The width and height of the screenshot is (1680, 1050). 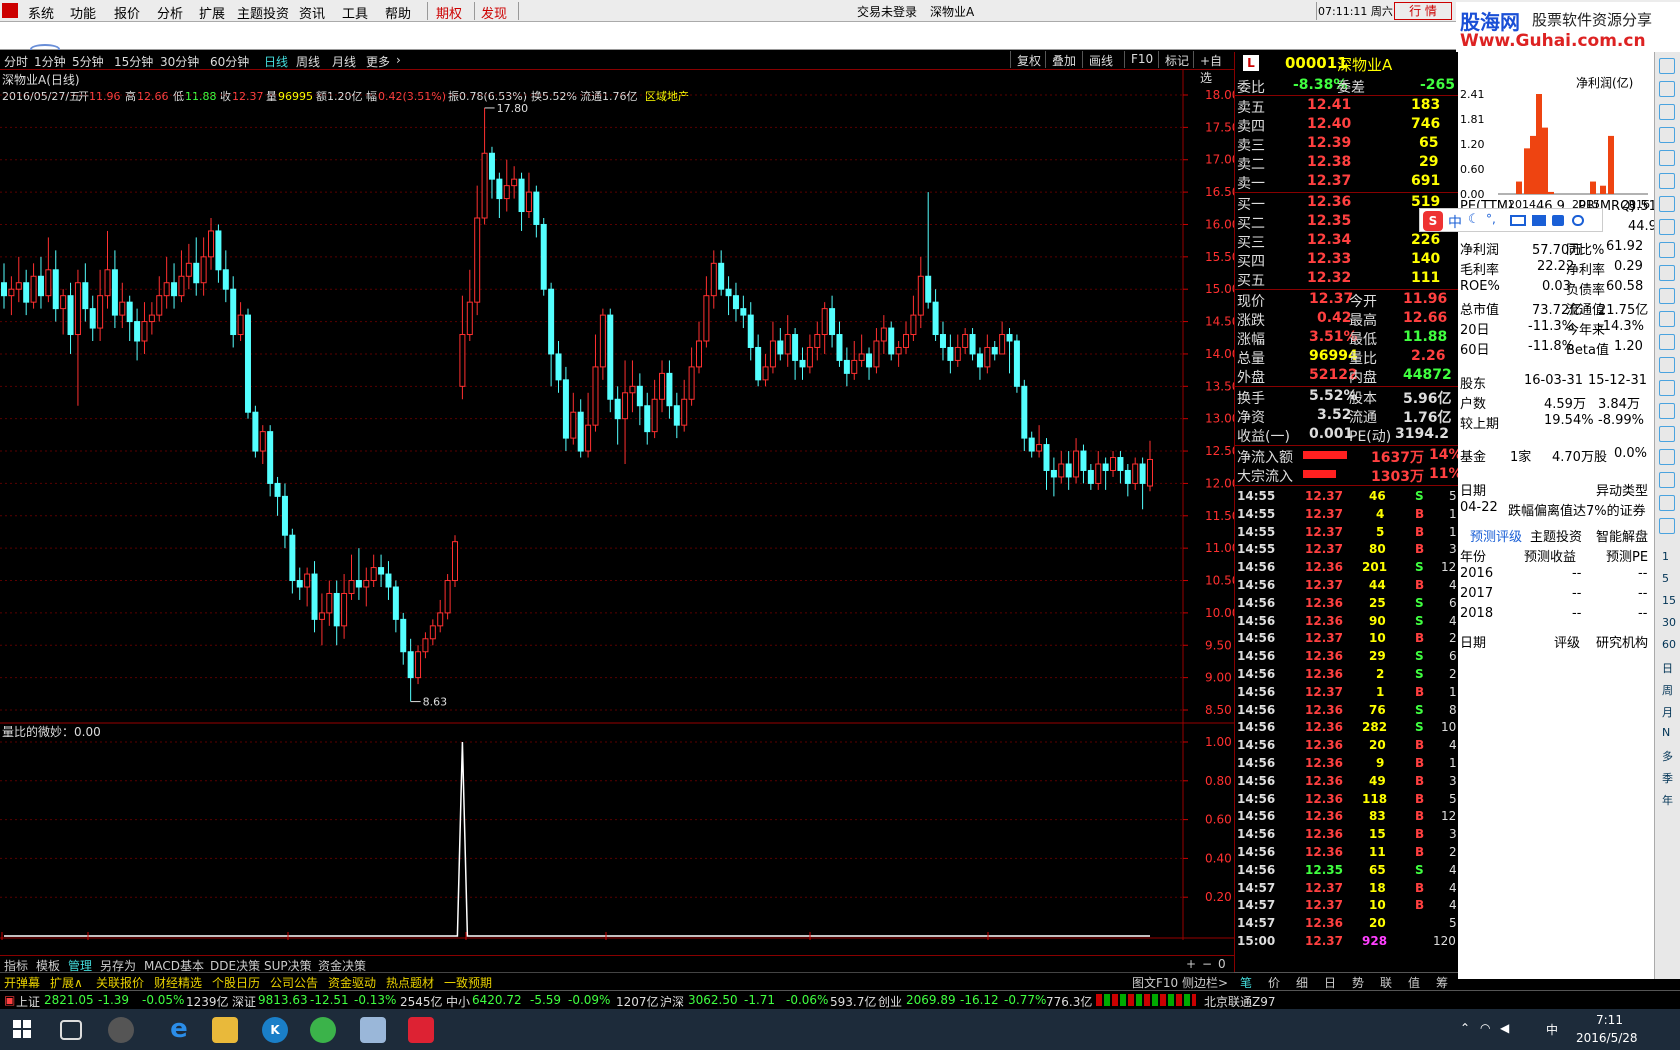 I want to click on ext-link-8: 一致预期, so click(x=468, y=982).